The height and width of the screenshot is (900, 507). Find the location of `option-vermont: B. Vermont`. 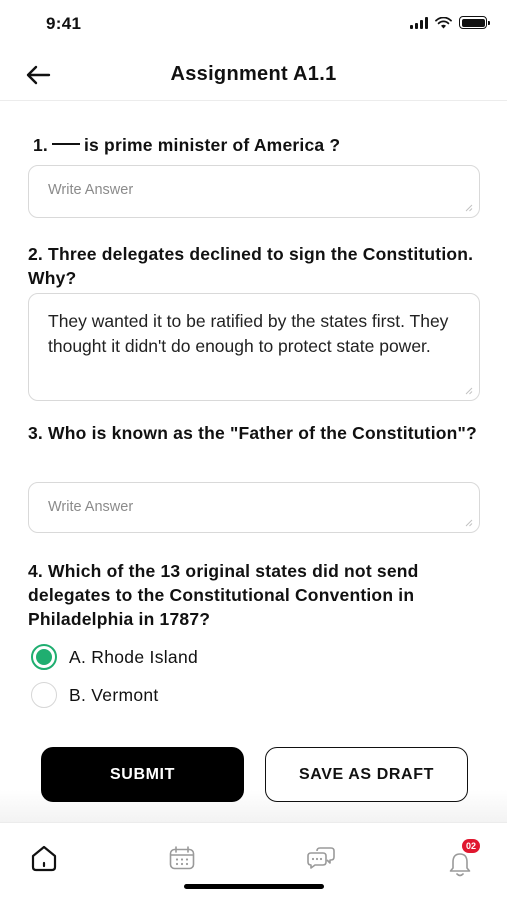

option-vermont: B. Vermont is located at coordinates (95, 695).